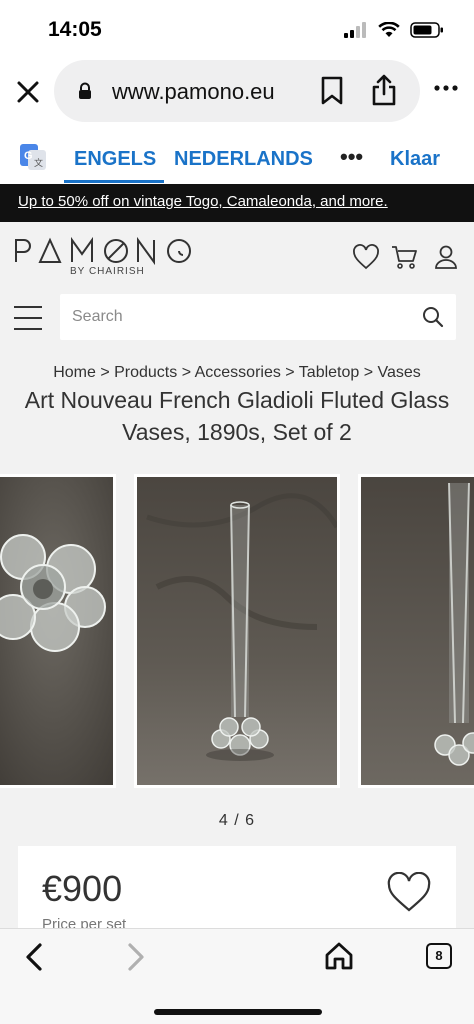  I want to click on search-box, so click(258, 317).